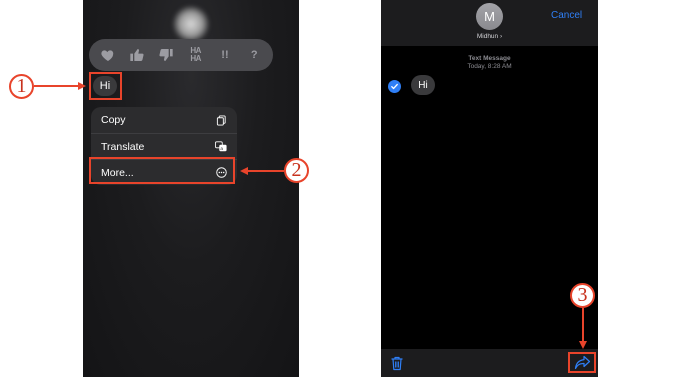 The image size is (690, 377). Describe the element at coordinates (582, 295) in the screenshot. I see `callout-step-3: 3` at that location.